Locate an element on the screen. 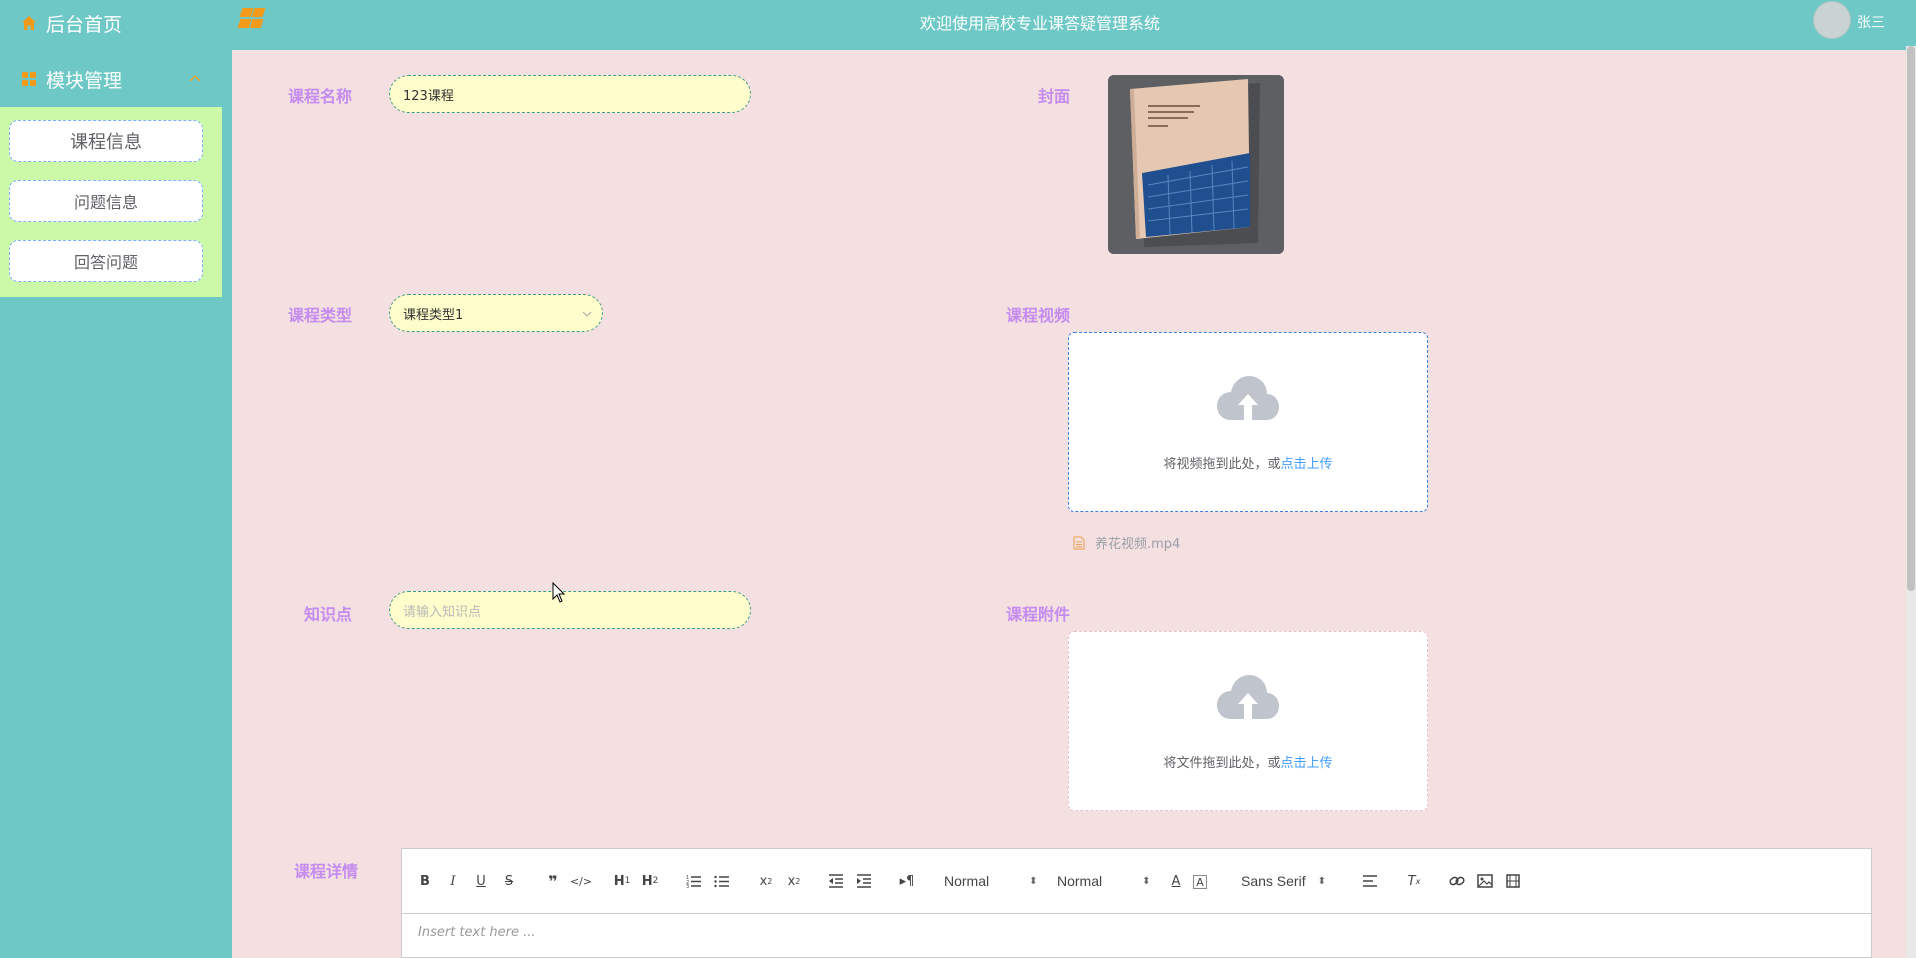  sidebar-item-course-info: 课程信息 is located at coordinates (106, 141).